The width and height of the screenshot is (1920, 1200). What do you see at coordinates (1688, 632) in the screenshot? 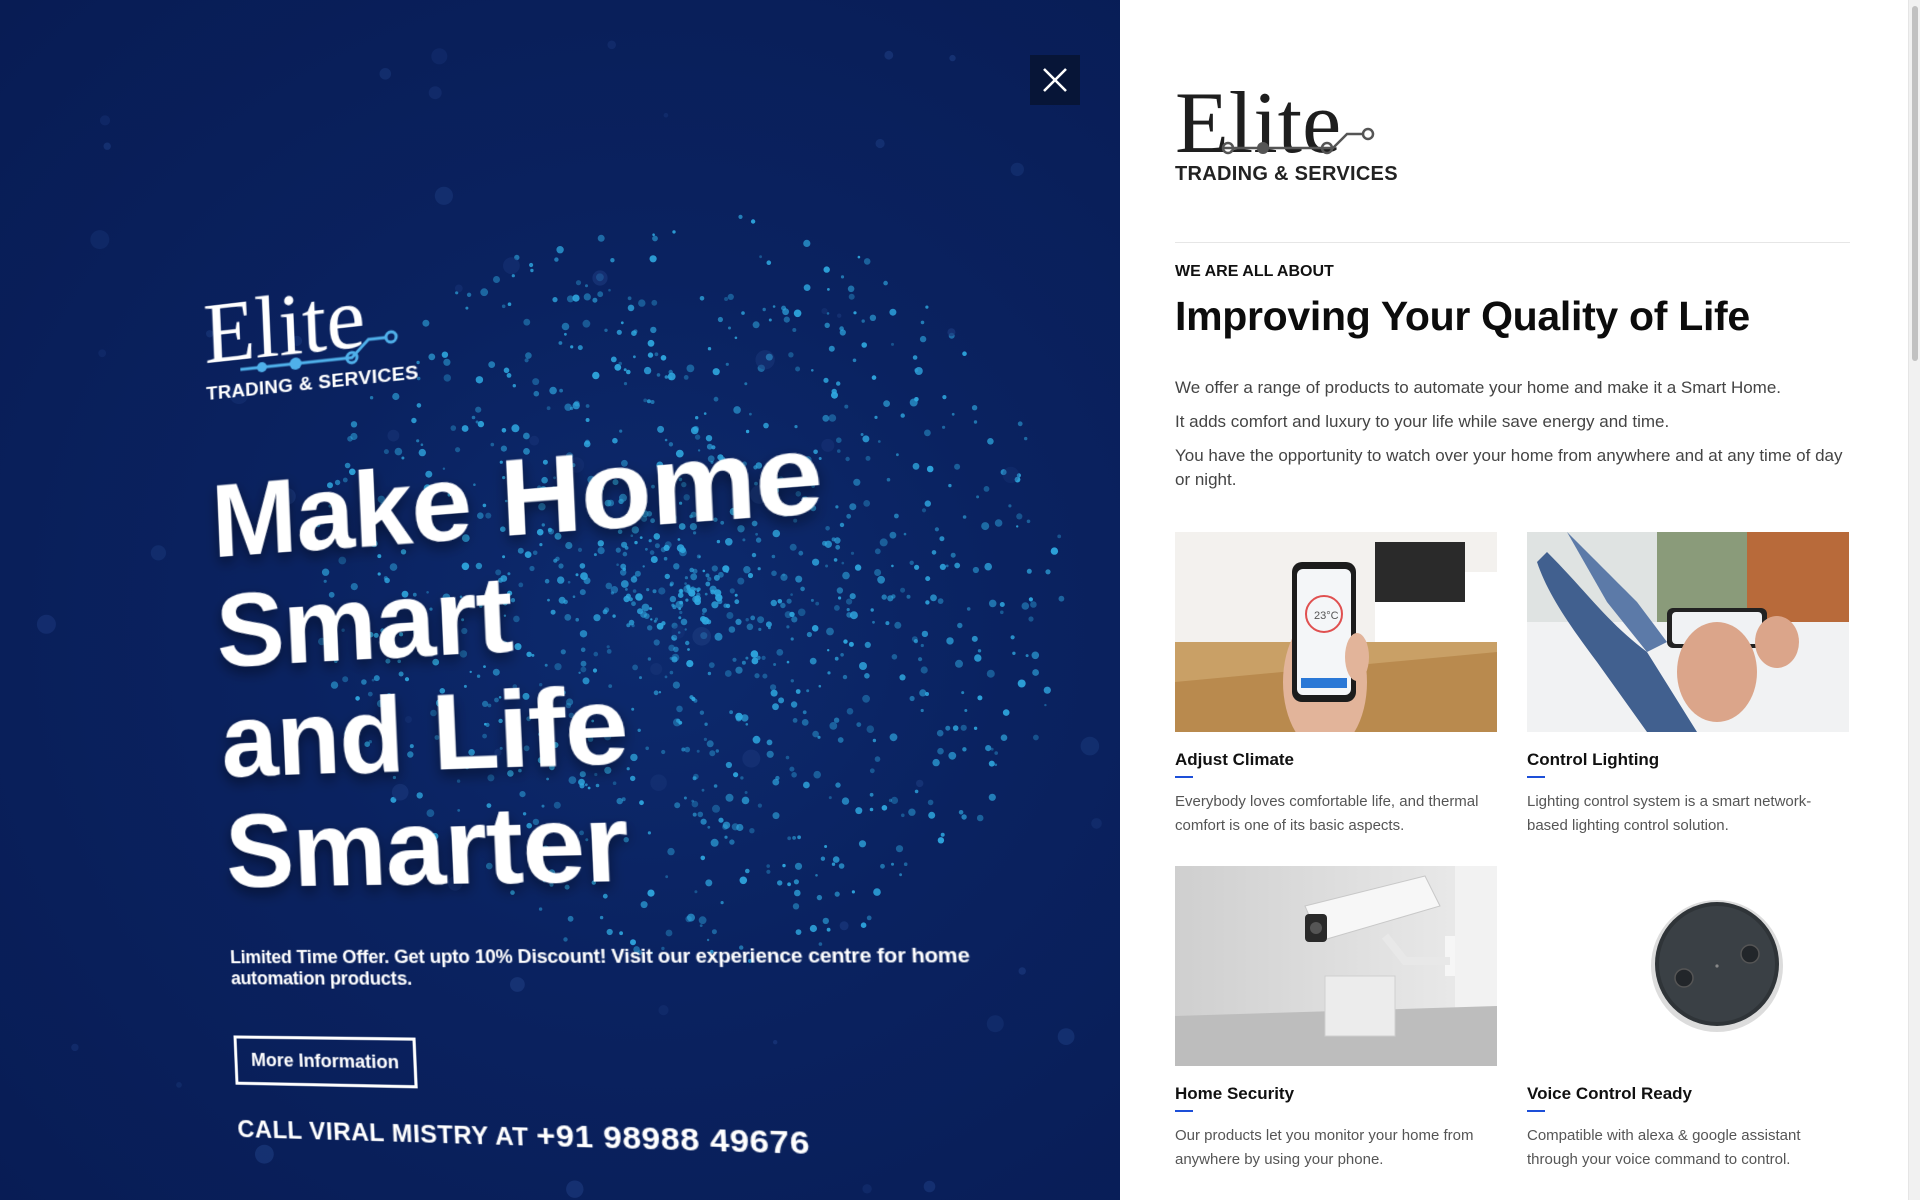
I see `lighting-image` at bounding box center [1688, 632].